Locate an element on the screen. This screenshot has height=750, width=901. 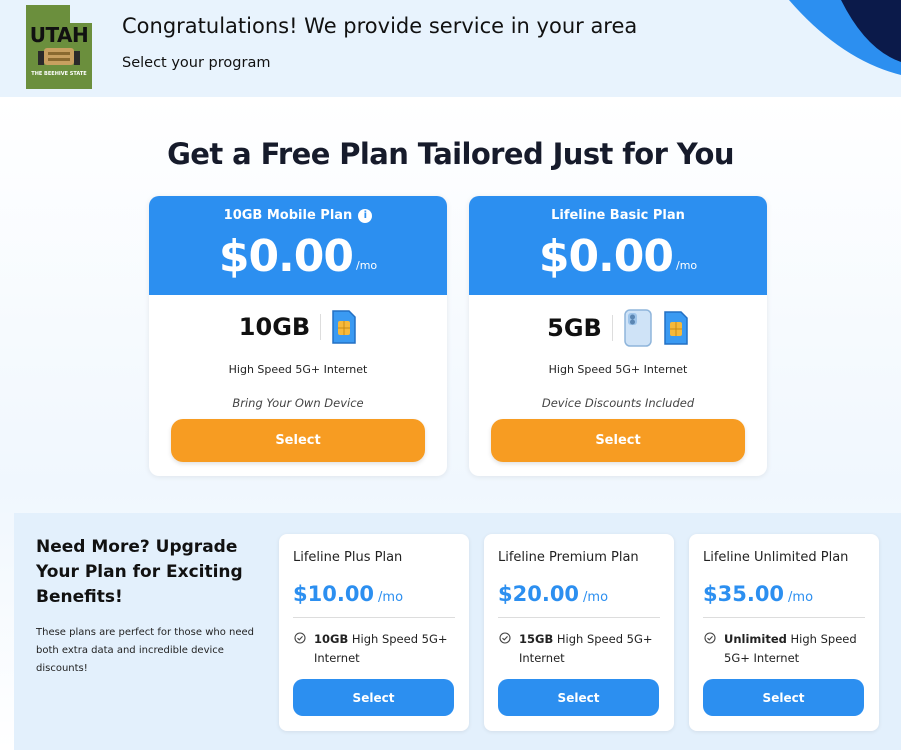
info-icon: i is located at coordinates (365, 215).